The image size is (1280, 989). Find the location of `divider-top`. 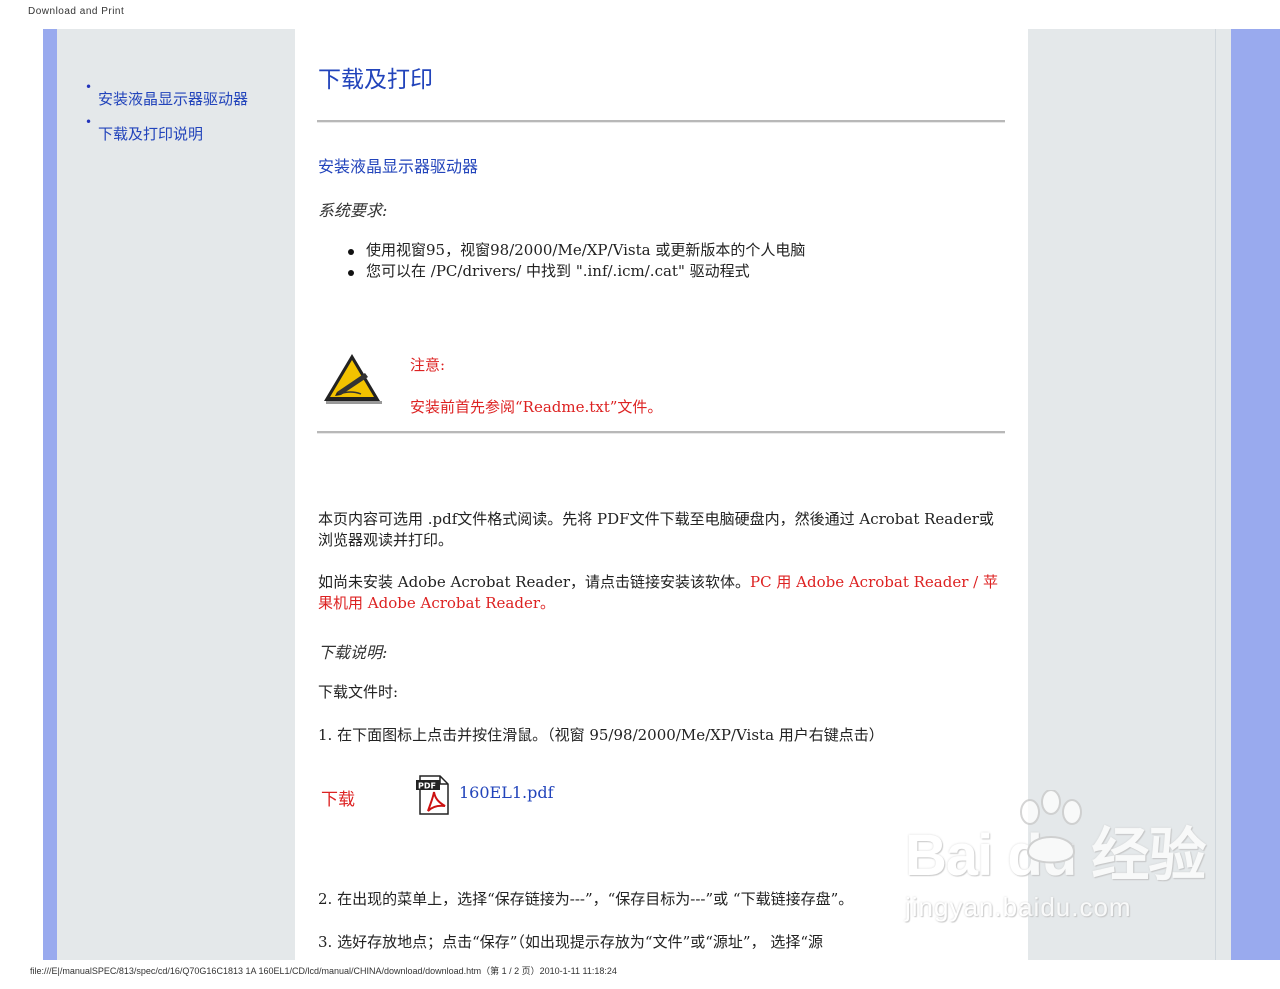

divider-top is located at coordinates (661, 121).